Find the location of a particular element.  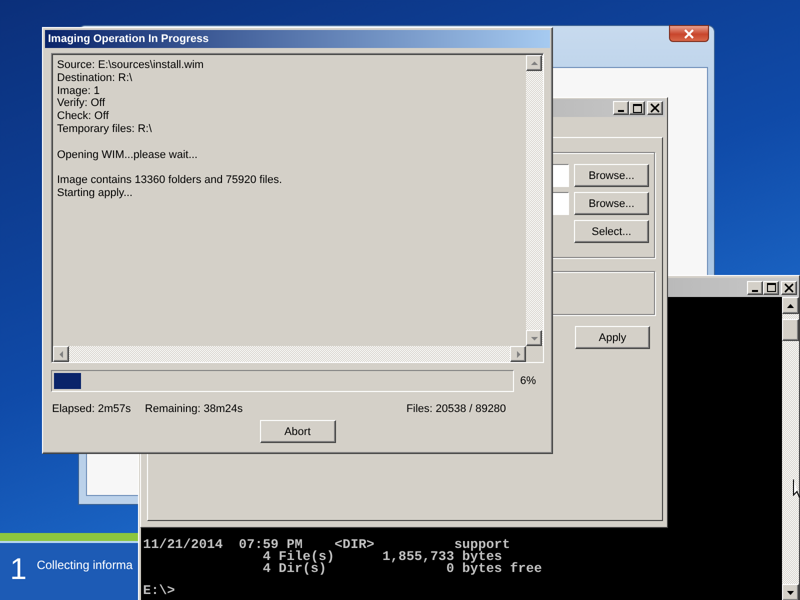

elapsed-time: Elapsed: 2m57s is located at coordinates (91, 409).